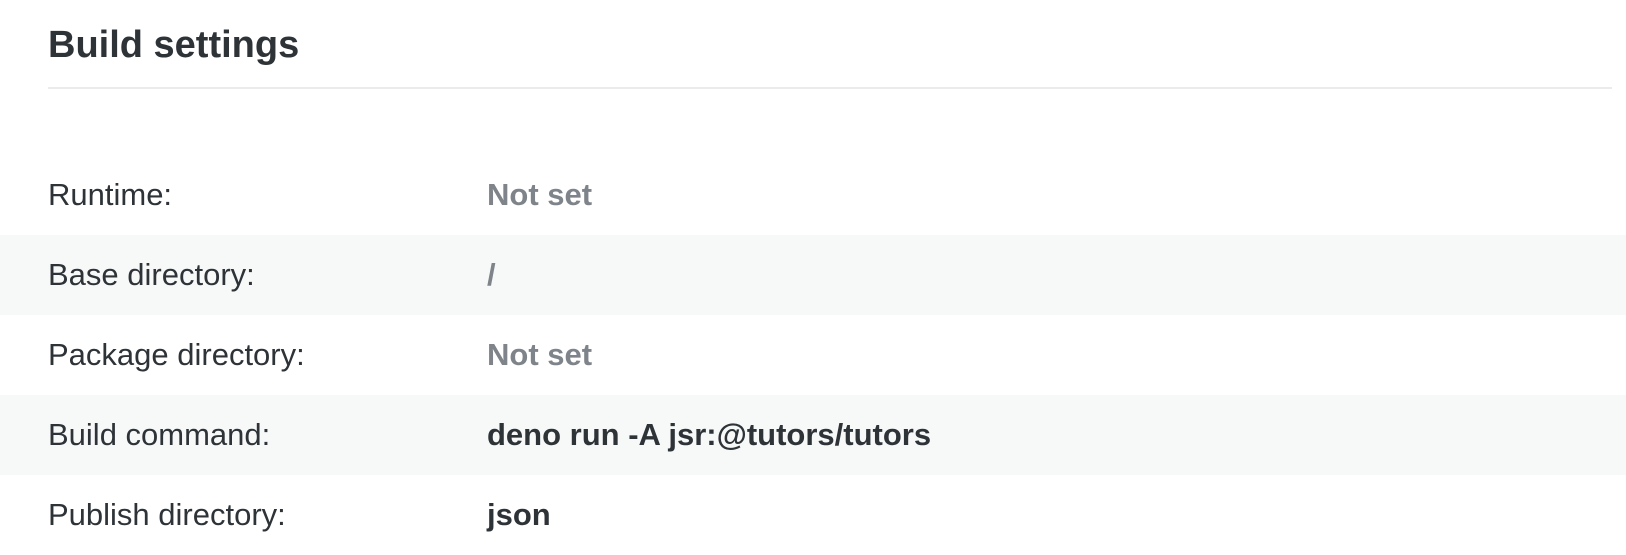 This screenshot has width=1626, height=555. Describe the element at coordinates (491, 274) in the screenshot. I see `base-directory-value: /` at that location.